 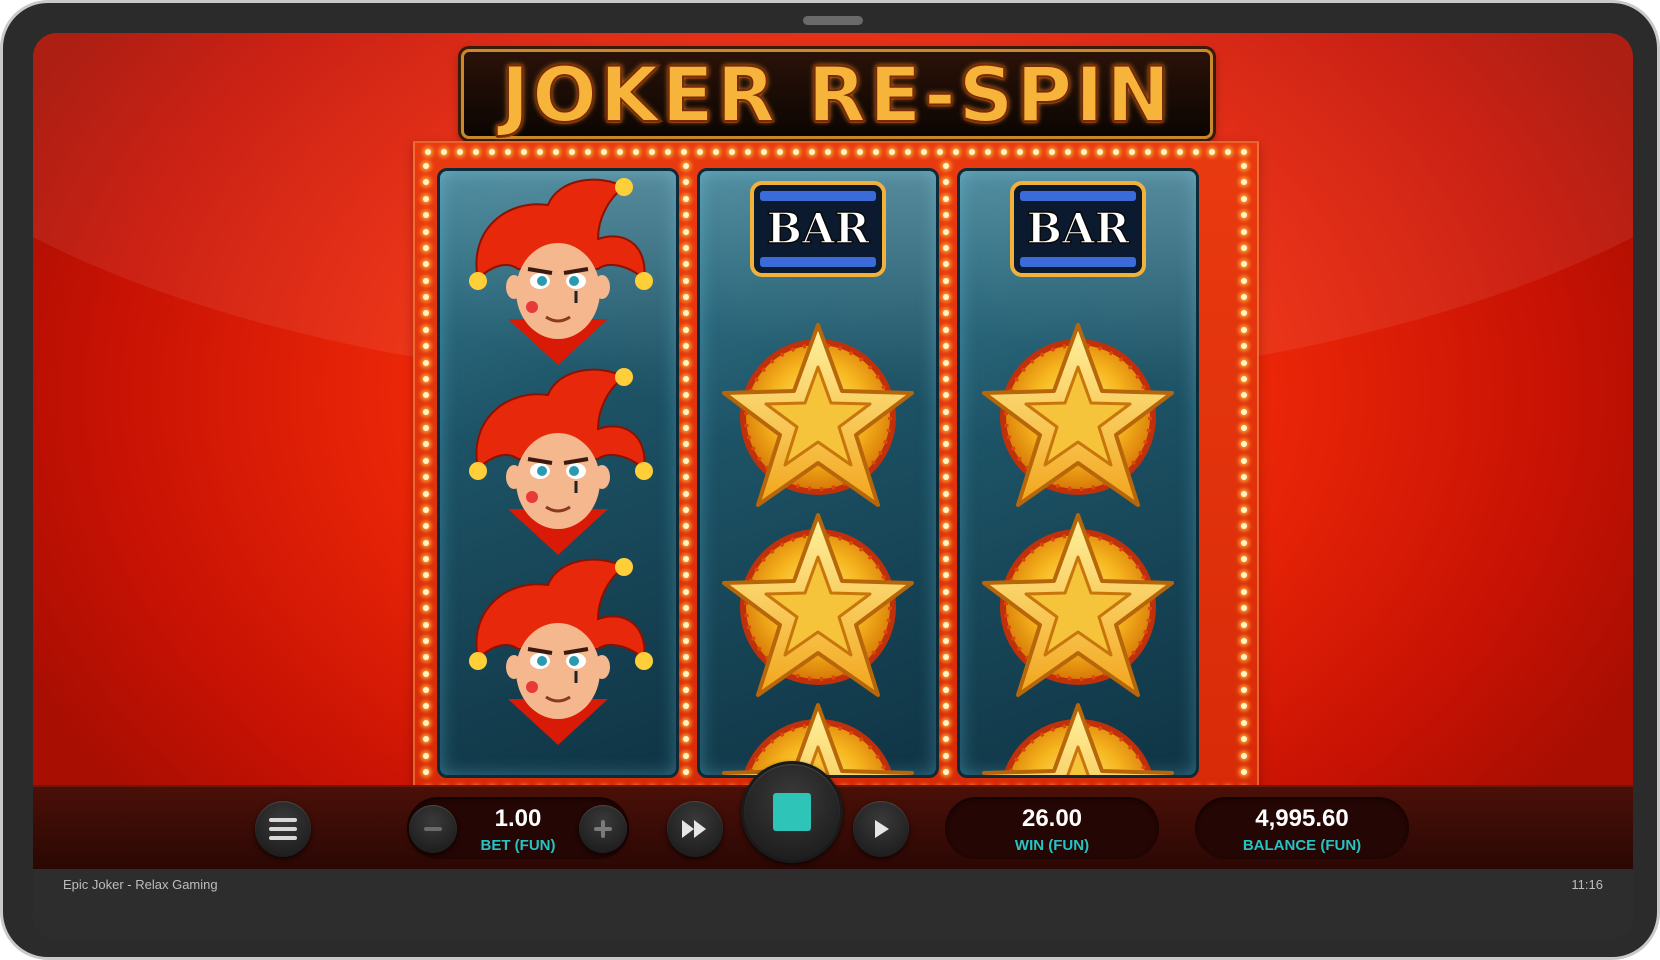 I want to click on fast-forward-icon, so click(x=694, y=829).